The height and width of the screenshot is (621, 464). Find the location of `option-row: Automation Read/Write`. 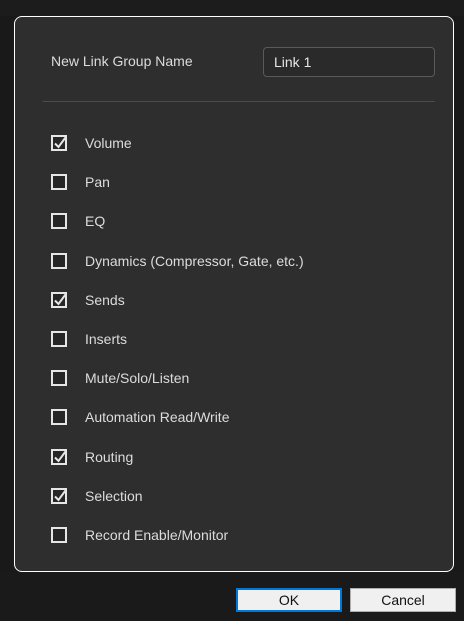

option-row: Automation Read/Write is located at coordinates (140, 417).